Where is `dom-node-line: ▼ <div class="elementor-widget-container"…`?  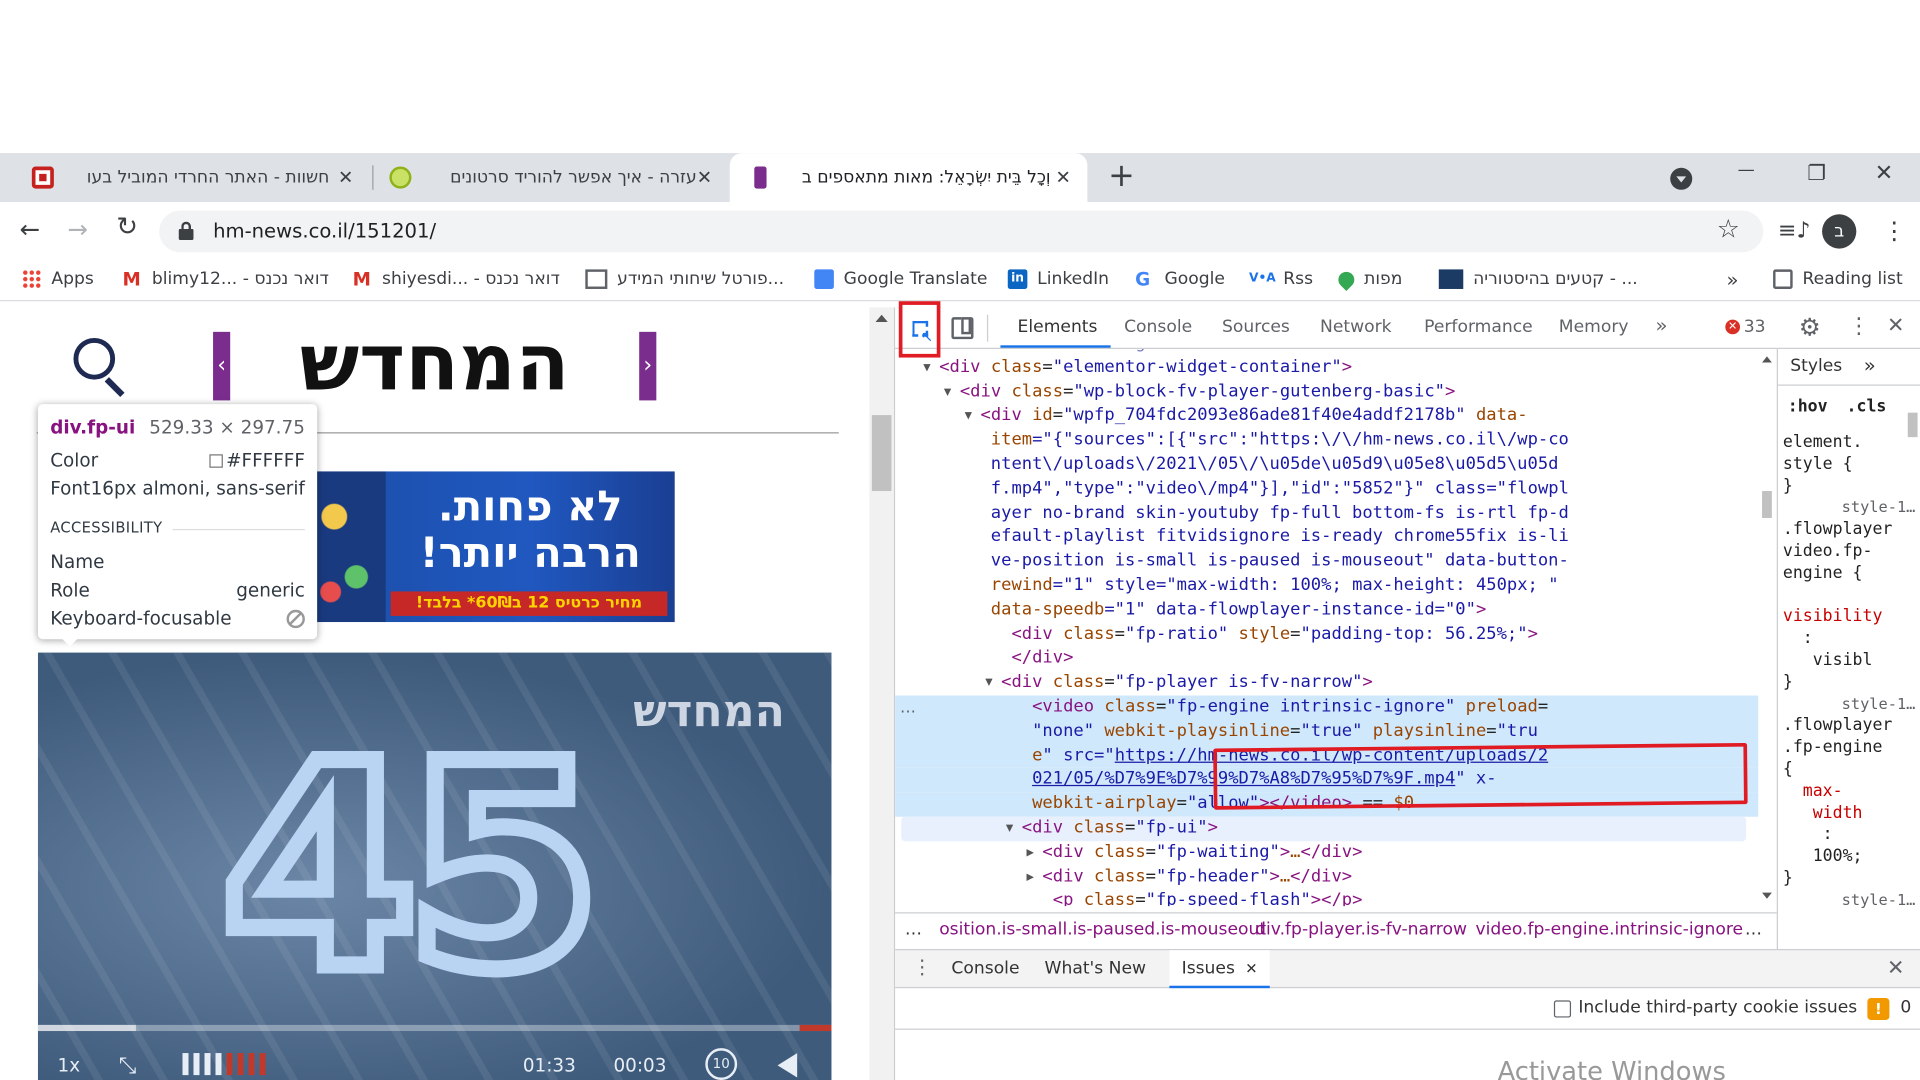
dom-node-line: ▼ <div class="elementor-widget-container"… is located at coordinates (1137, 368).